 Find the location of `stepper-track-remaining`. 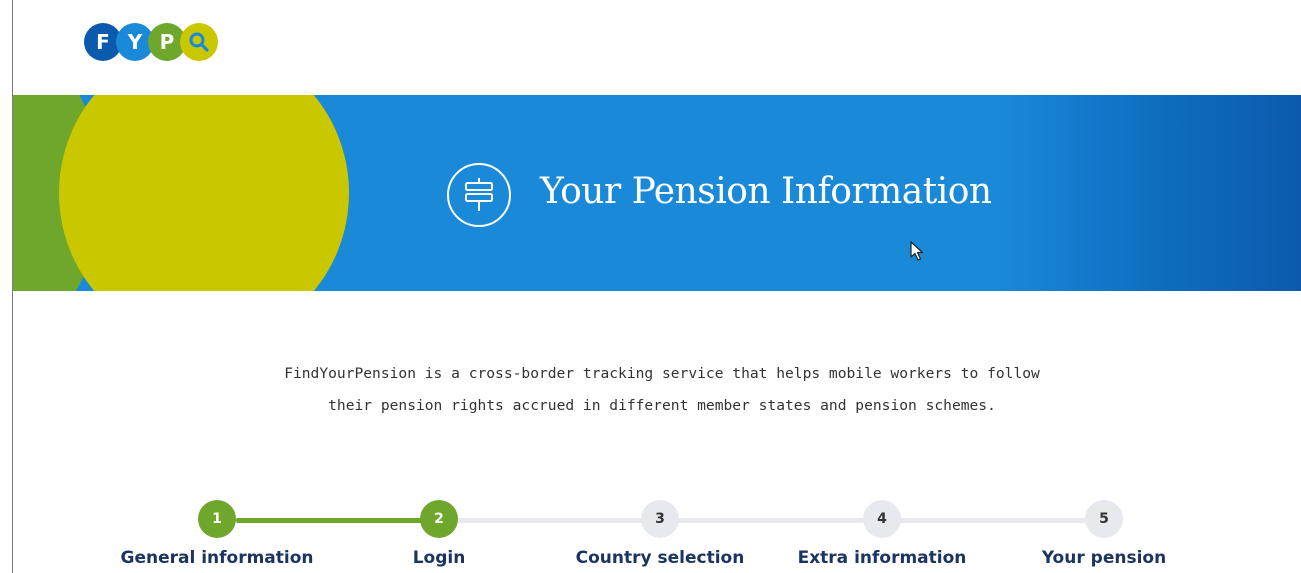

stepper-track-remaining is located at coordinates (781, 520).